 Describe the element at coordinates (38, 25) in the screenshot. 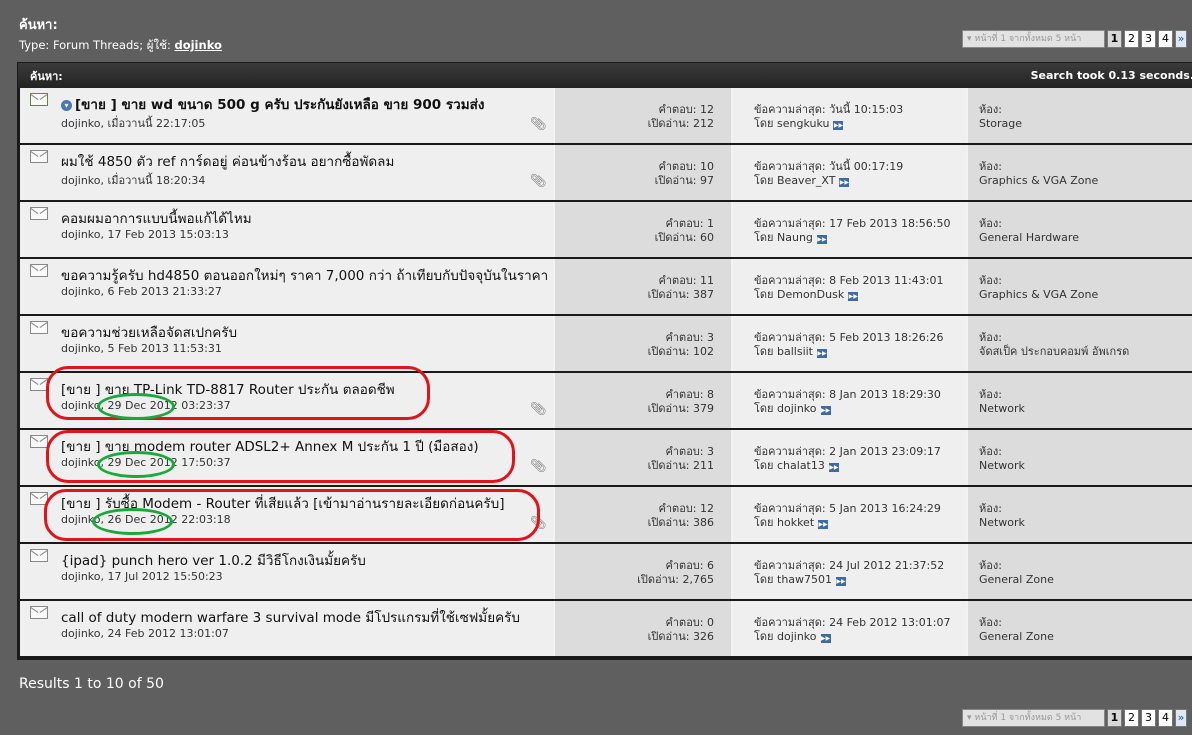

I see `page-title: ค้นหา:` at that location.